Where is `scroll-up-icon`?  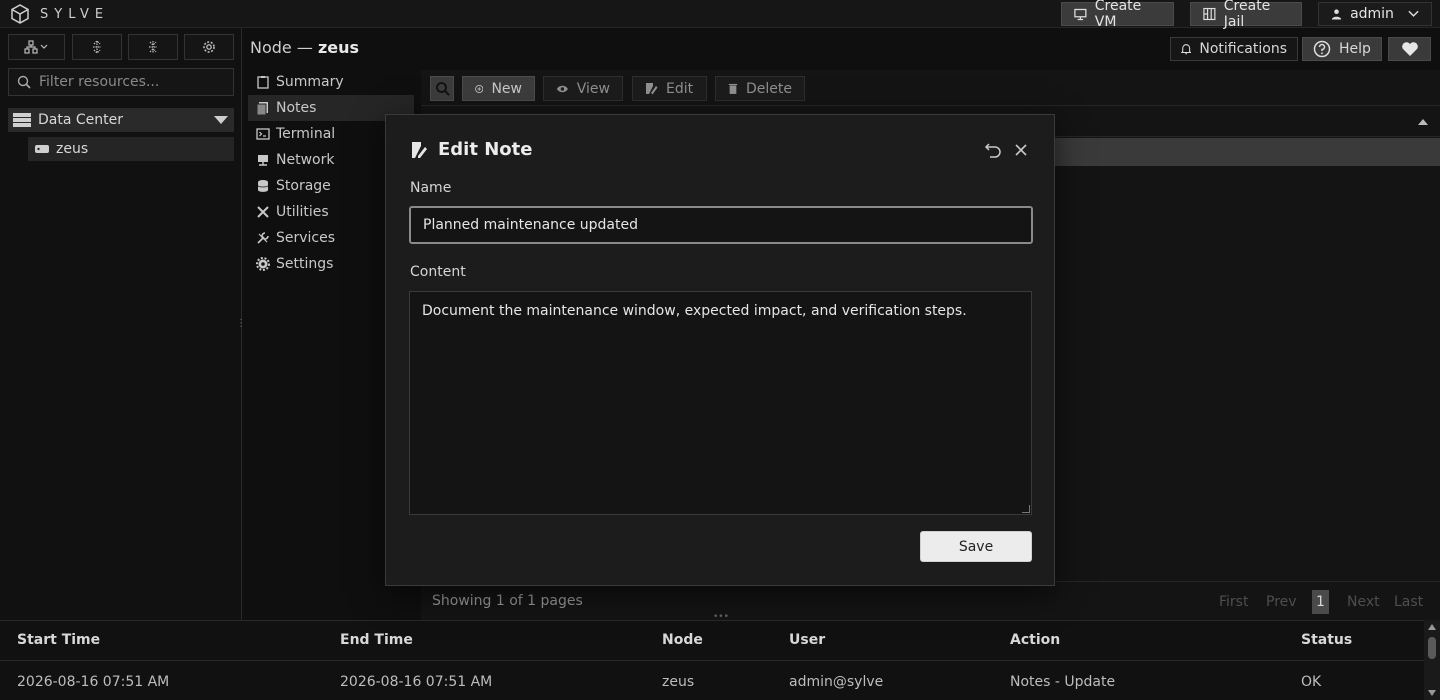
scroll-up-icon is located at coordinates (1432, 627).